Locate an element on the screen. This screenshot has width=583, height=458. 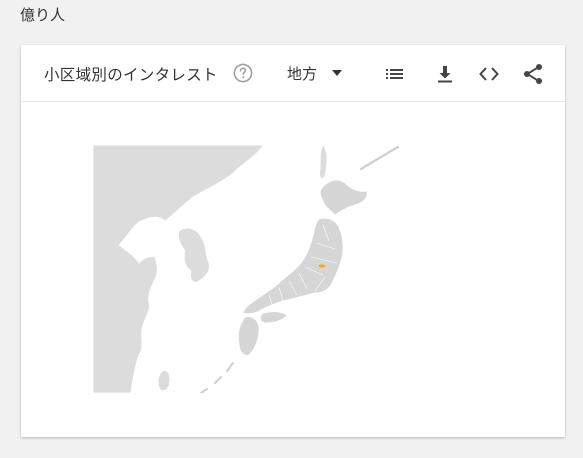
kyushu is located at coordinates (248, 336).